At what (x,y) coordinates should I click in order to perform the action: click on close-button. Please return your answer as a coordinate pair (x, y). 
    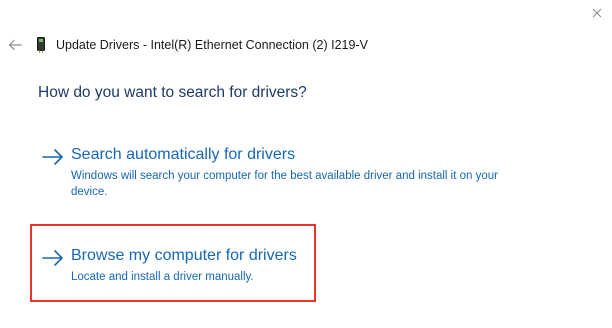
    Looking at the image, I should click on (597, 13).